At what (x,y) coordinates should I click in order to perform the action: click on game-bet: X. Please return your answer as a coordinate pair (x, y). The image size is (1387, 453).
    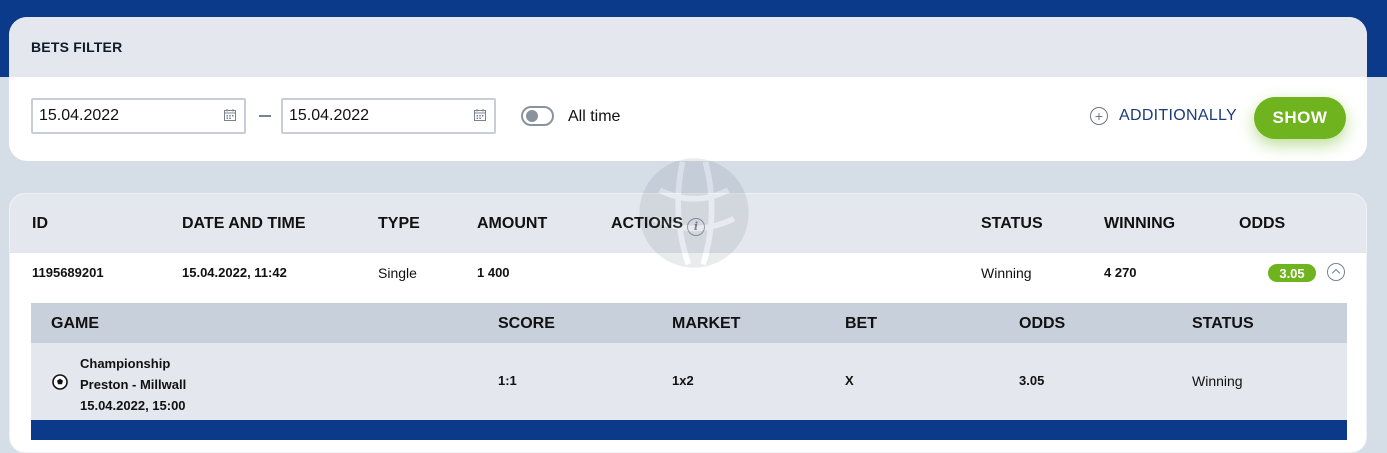
    Looking at the image, I should click on (849, 380).